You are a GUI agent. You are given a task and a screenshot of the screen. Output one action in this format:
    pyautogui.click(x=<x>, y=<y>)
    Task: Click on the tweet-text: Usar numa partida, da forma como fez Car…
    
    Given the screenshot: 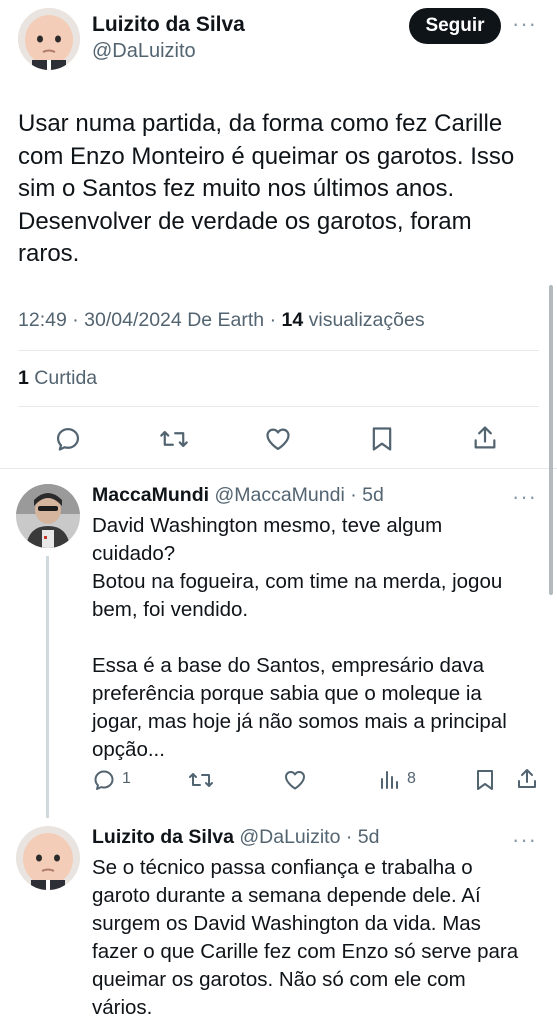 What is the action you would take?
    pyautogui.click(x=278, y=189)
    